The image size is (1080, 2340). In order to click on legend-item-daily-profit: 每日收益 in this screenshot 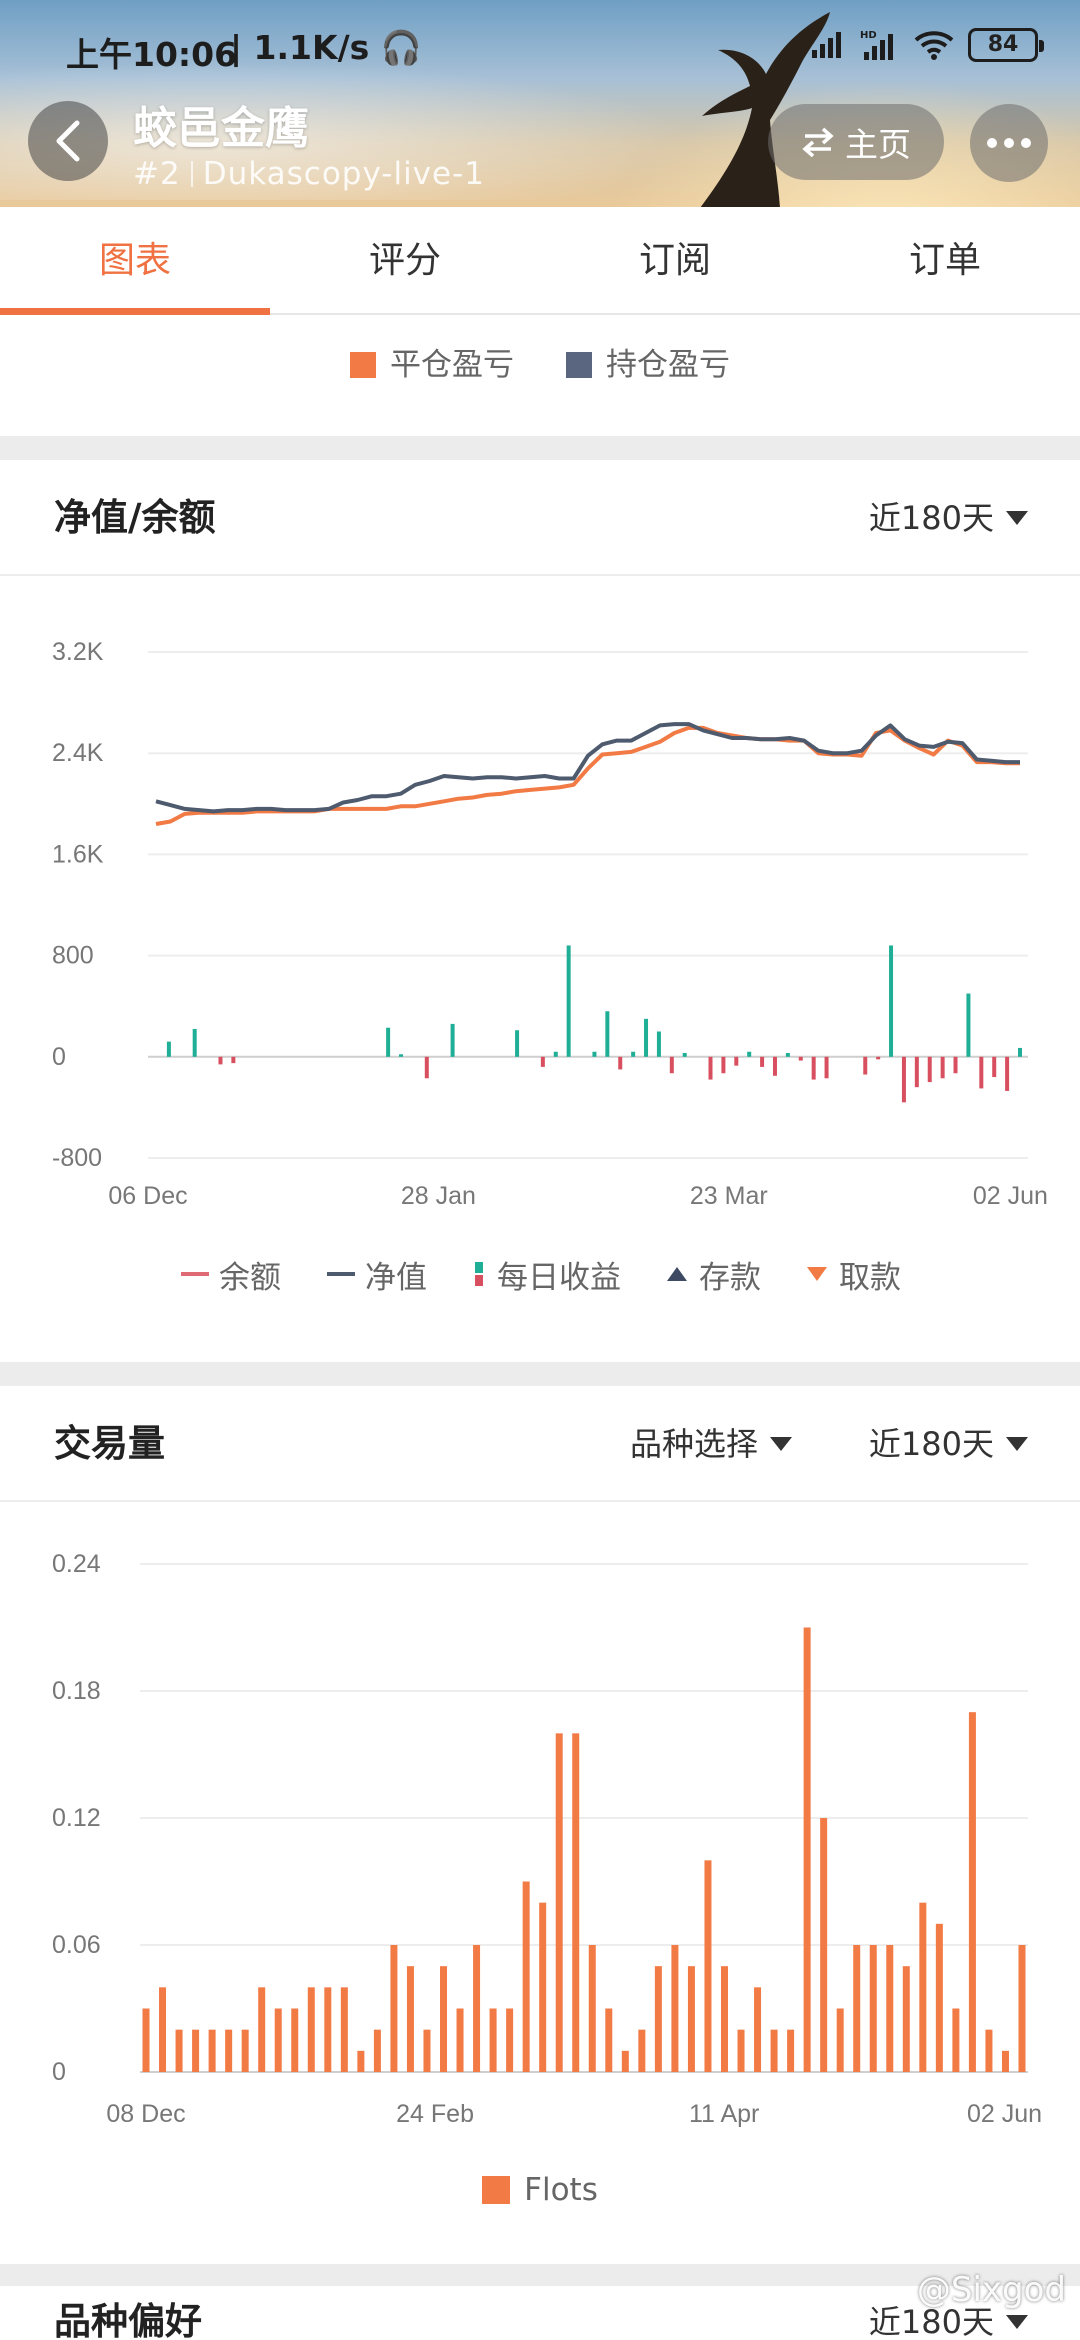, I will do `click(546, 1274)`.